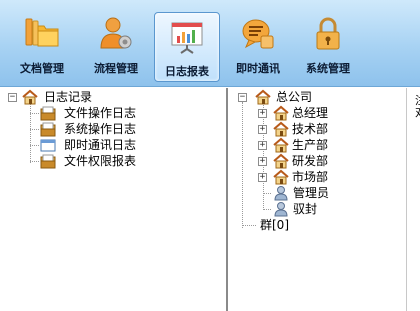  Describe the element at coordinates (258, 68) in the screenshot. I see `toolbar-button-label: 即时通讯` at that location.